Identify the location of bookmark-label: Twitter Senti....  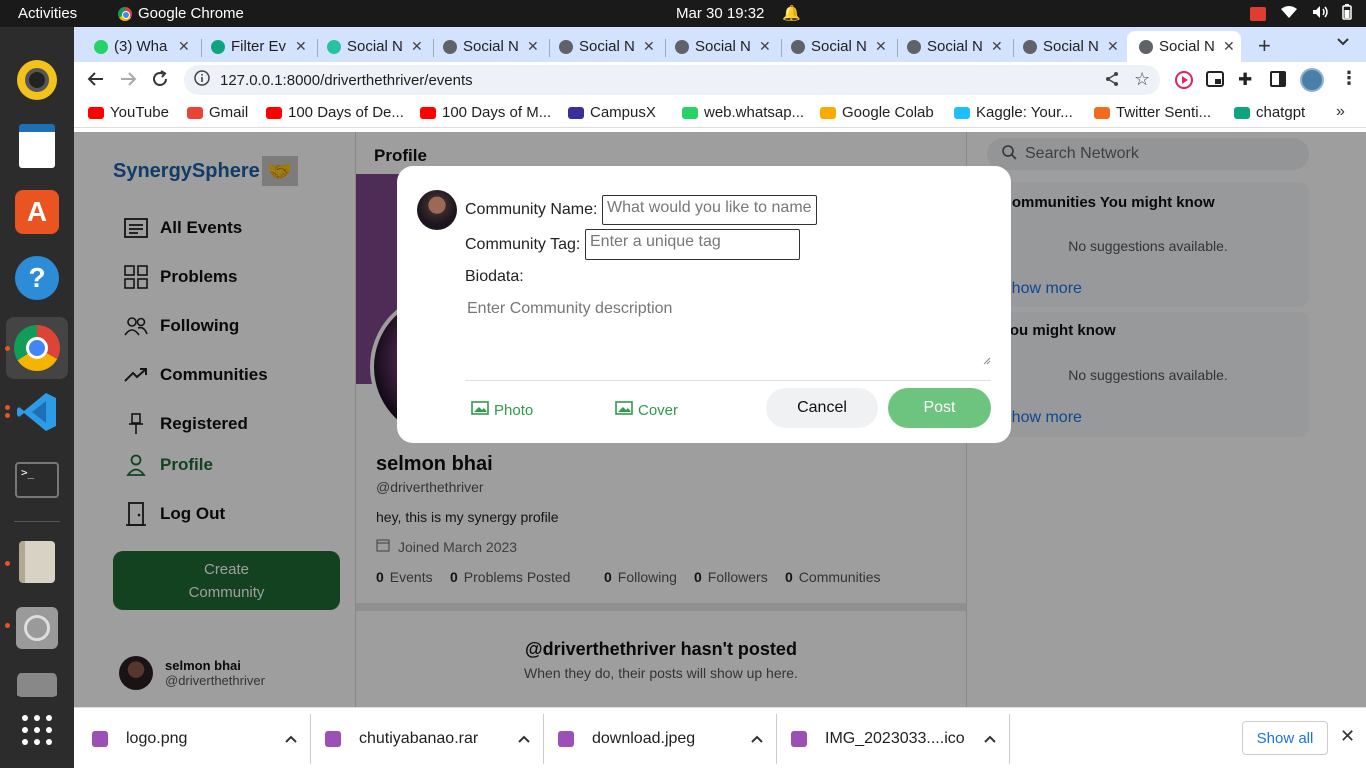
(1164, 112).